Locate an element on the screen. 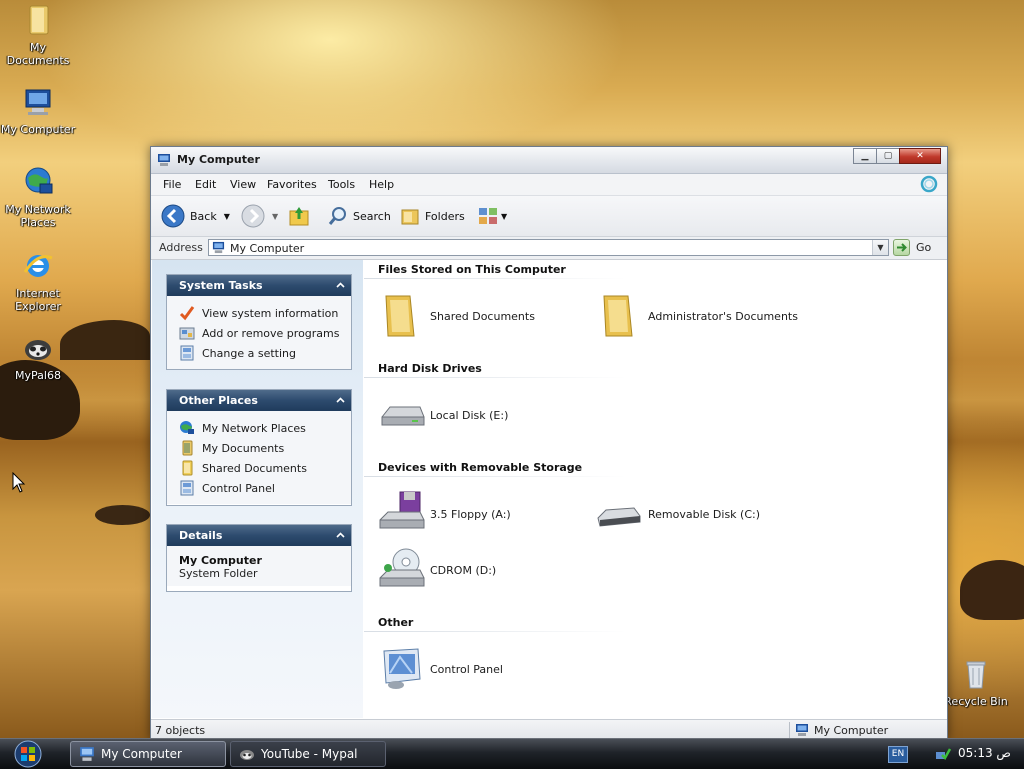 The width and height of the screenshot is (1024, 769). globe-network-icon is located at coordinates (39, 180).